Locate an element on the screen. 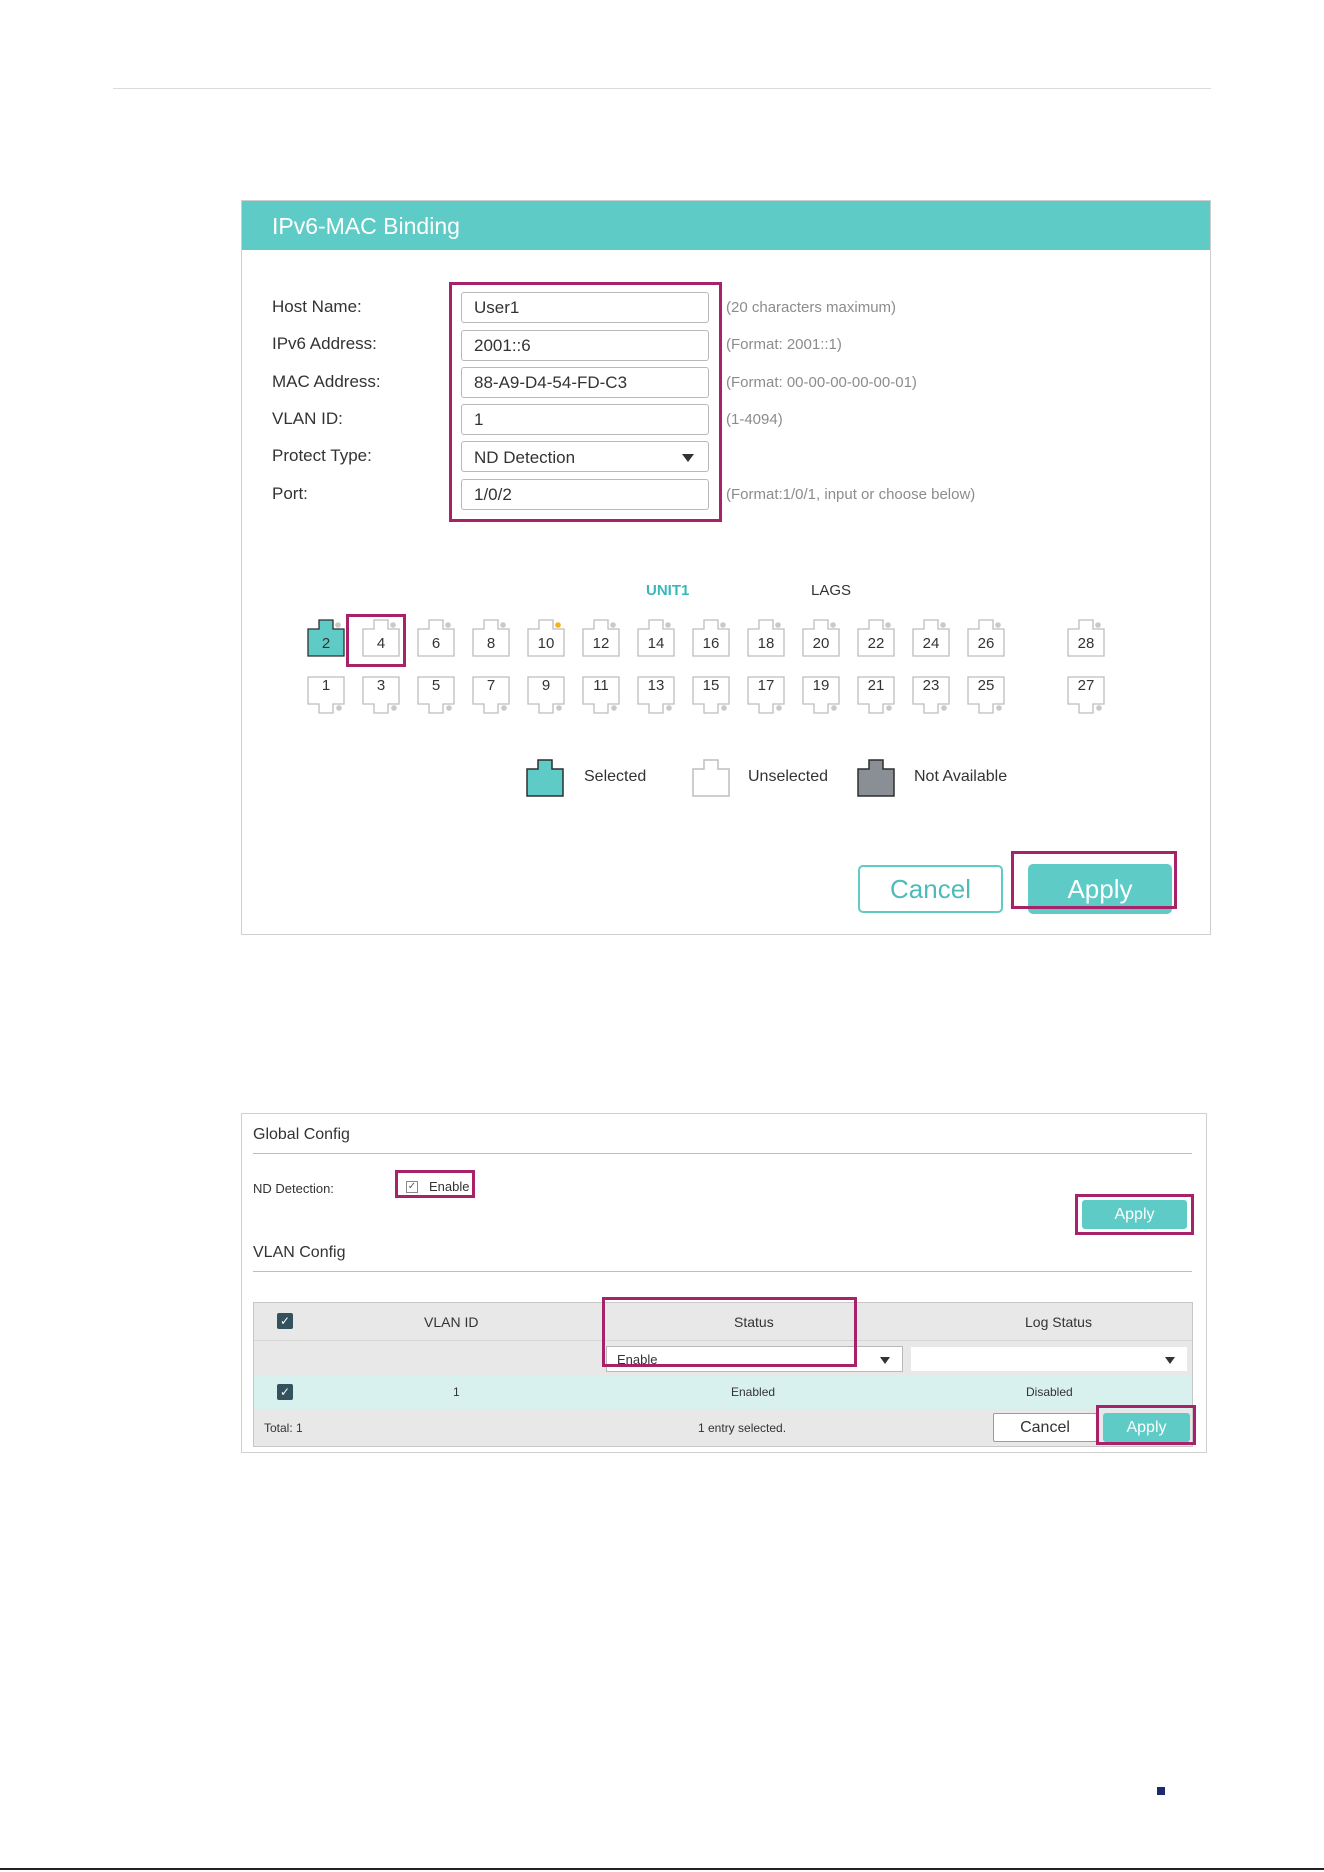  nd-detection-label: ND Detection: is located at coordinates (293, 1188).